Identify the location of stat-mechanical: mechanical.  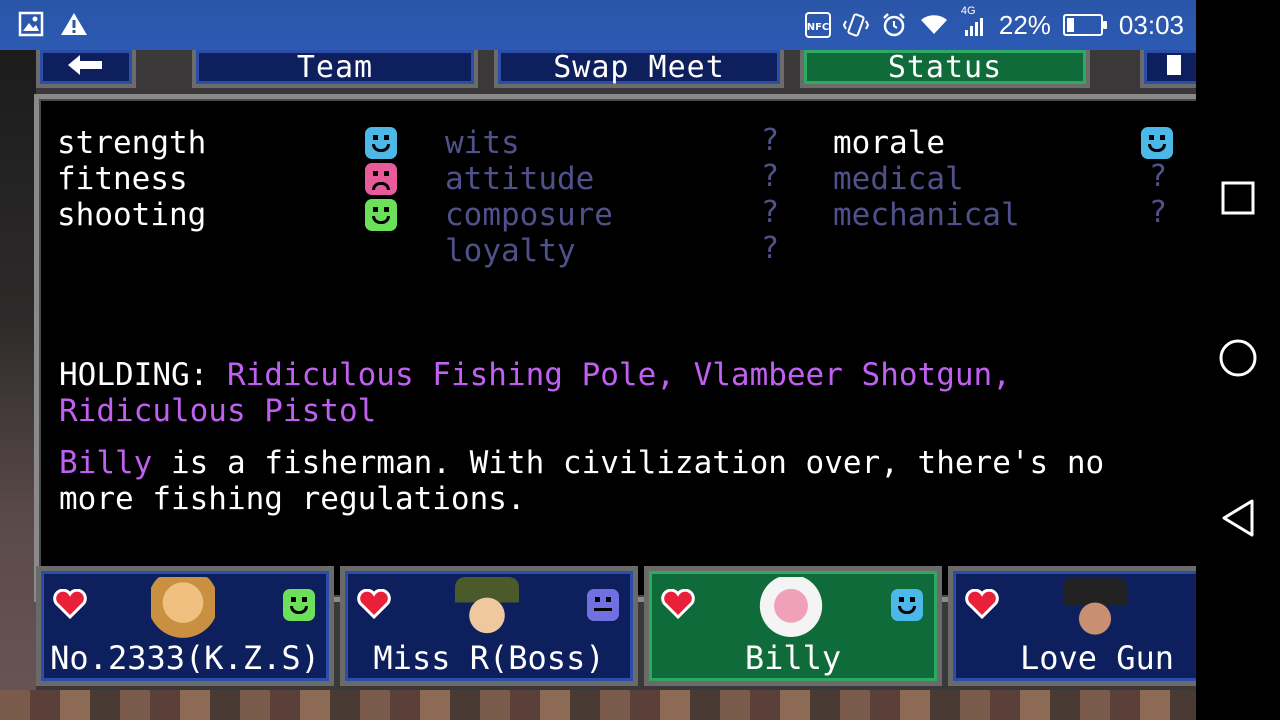
(926, 215).